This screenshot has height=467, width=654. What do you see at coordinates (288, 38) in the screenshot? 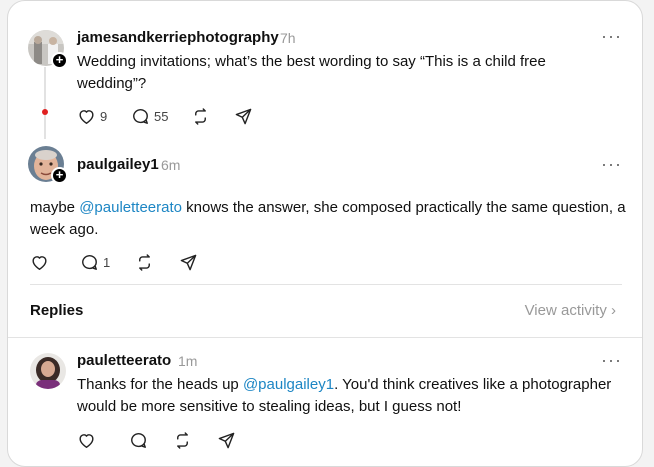
I see `post-time: 7h` at bounding box center [288, 38].